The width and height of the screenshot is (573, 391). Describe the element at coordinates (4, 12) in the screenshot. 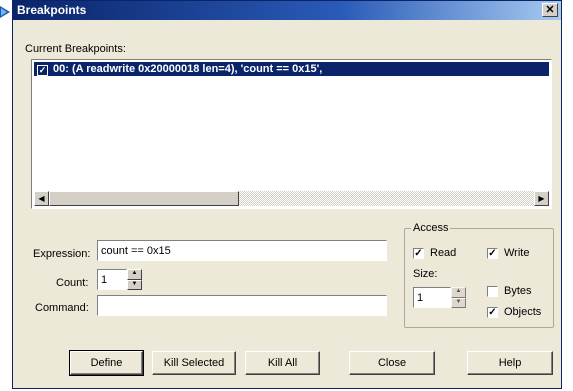

I see `pointer-arrow-highlight` at that location.